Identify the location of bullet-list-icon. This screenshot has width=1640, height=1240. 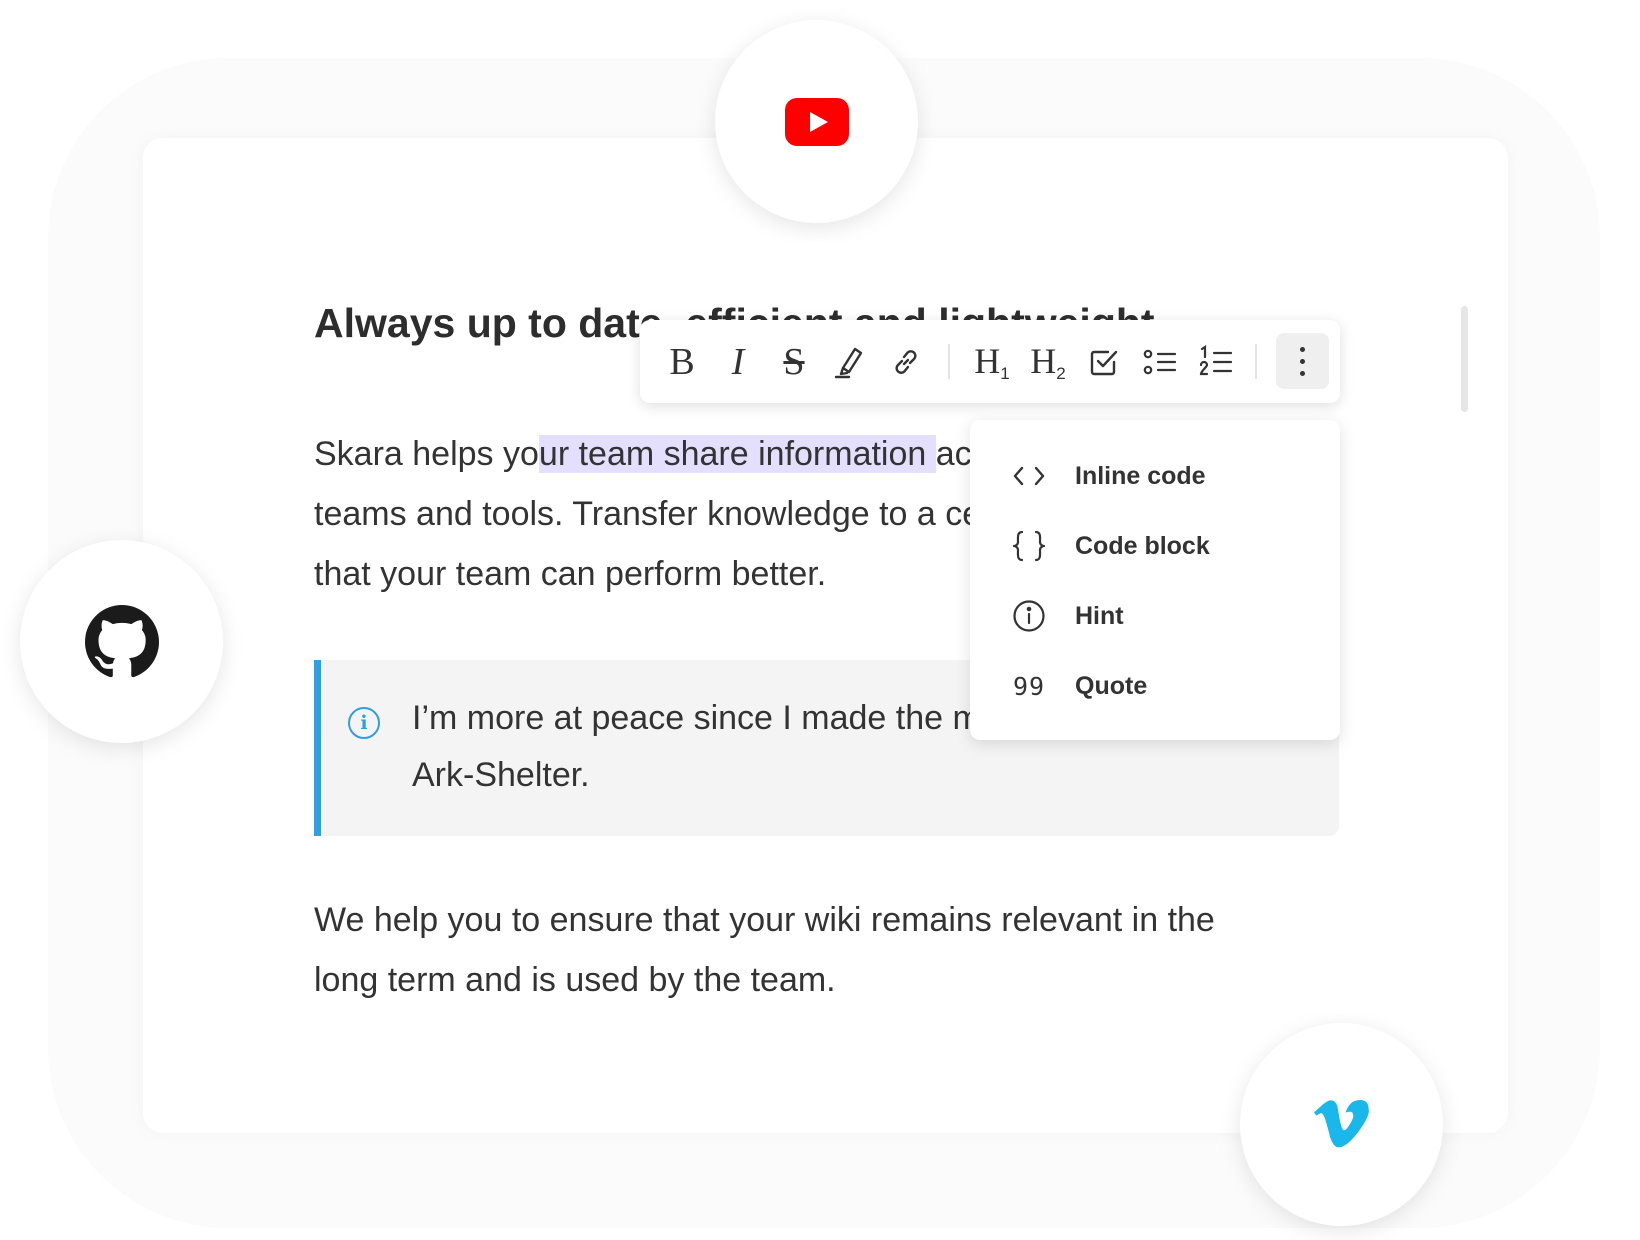
(1160, 362).